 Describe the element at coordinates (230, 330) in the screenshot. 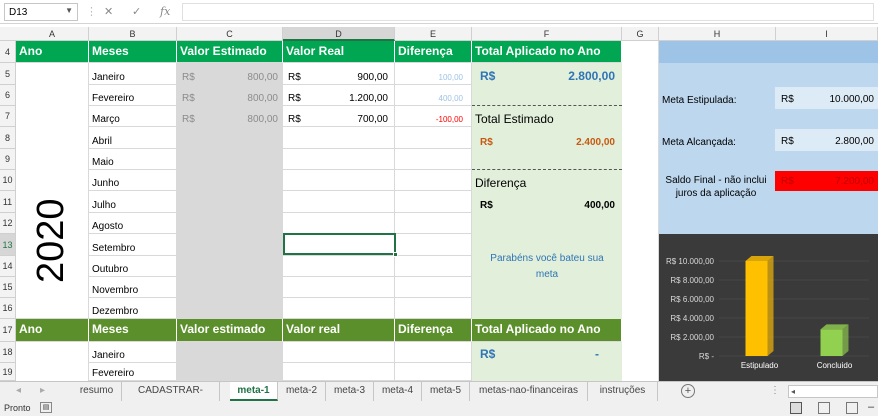

I see `header2-valor-estimado: Valor estimado` at that location.